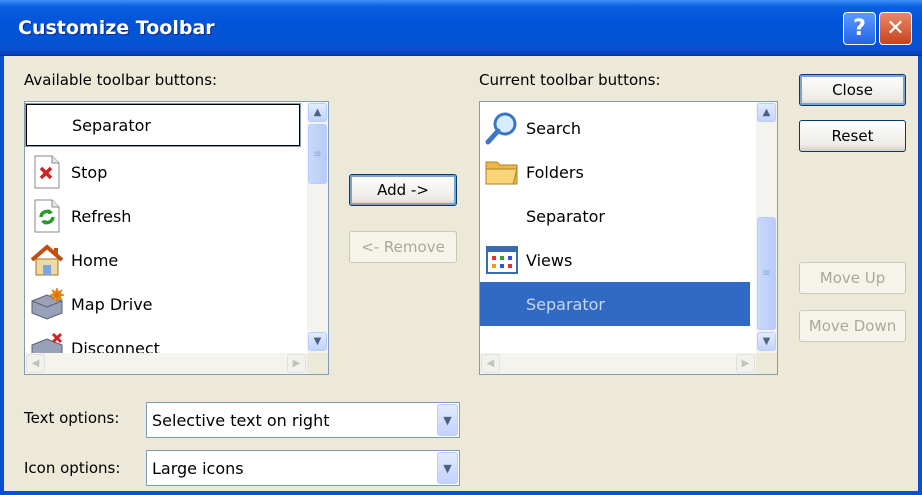 Image resolution: width=922 pixels, height=495 pixels. I want to click on current-vertical-scrollbar: ▲ ≡ ▼, so click(766, 227).